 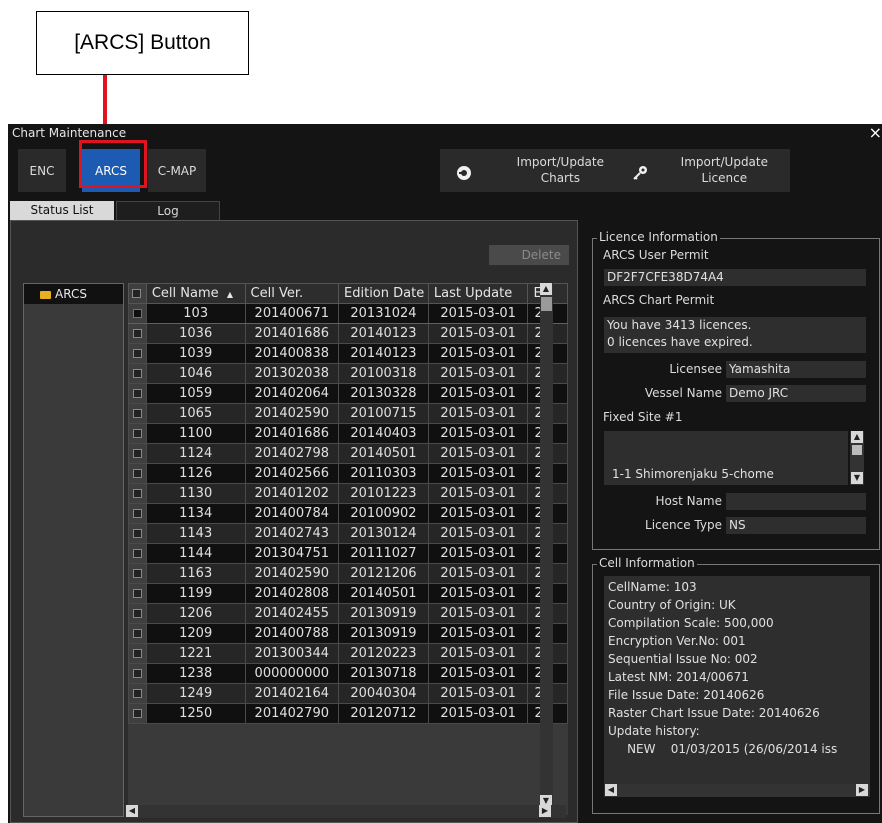 I want to click on table-row: 1039201400838201401232015-03-012(, so click(x=348, y=353).